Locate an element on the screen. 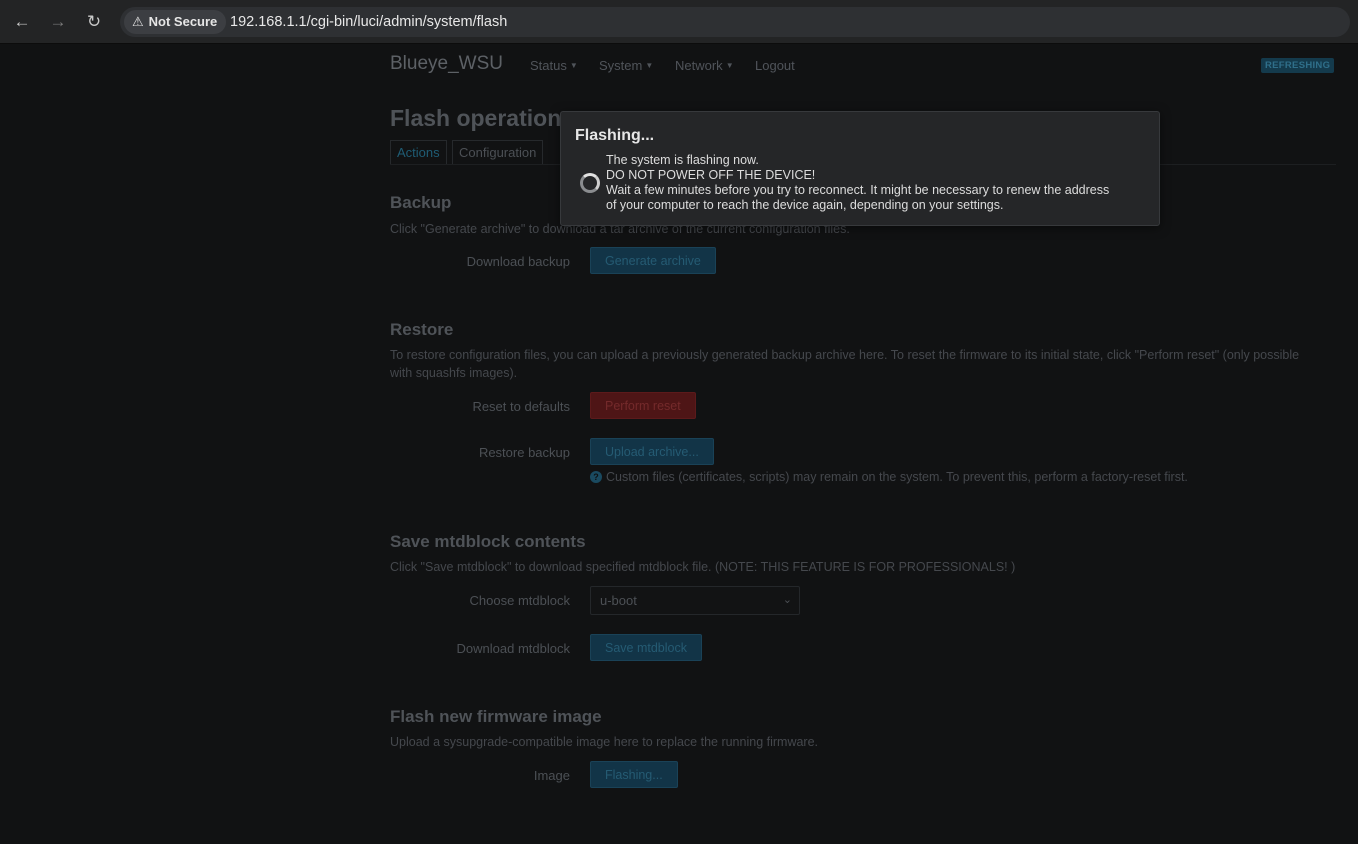 The height and width of the screenshot is (844, 1358). reload-icon: ↻ is located at coordinates (94, 22).